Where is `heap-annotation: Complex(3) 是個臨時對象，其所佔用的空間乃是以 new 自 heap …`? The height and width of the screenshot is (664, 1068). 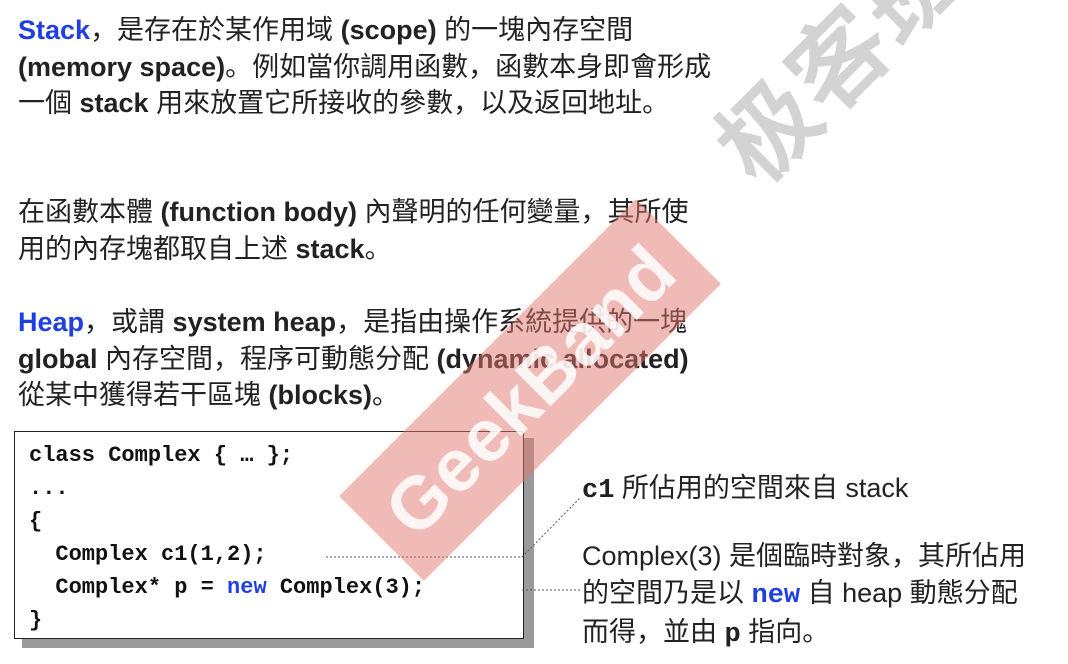
heap-annotation: Complex(3) 是個臨時對象，其所佔用的空間乃是以 new 自 heap … is located at coordinates (804, 595).